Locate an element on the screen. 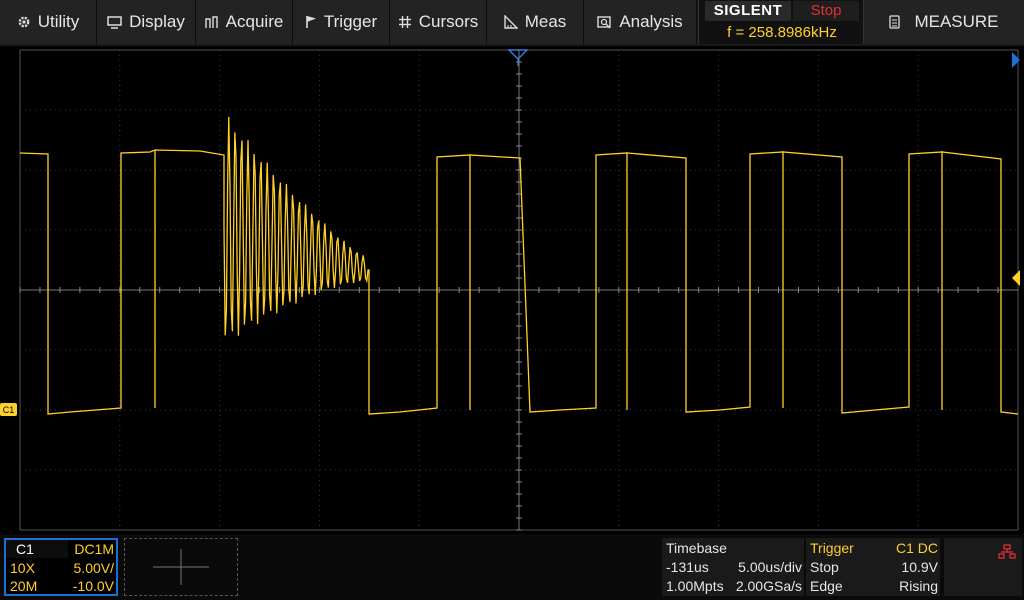  timebase-row-1: -131us 5.00us/div is located at coordinates (733, 567).